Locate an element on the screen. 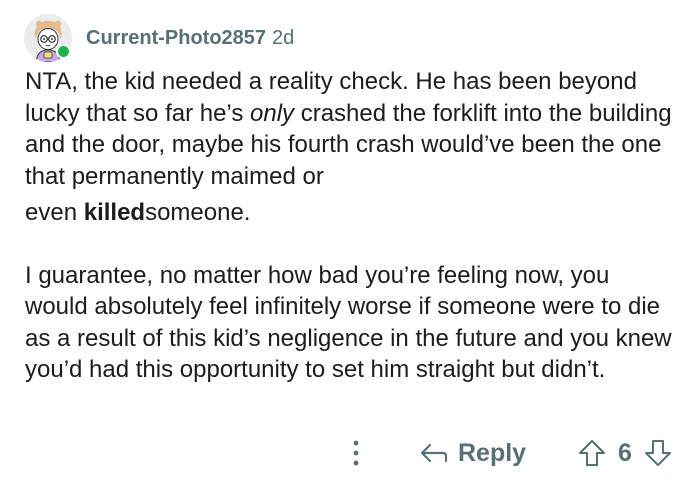  paragraph-1-last-line: even killedsomeone. is located at coordinates (137, 213).